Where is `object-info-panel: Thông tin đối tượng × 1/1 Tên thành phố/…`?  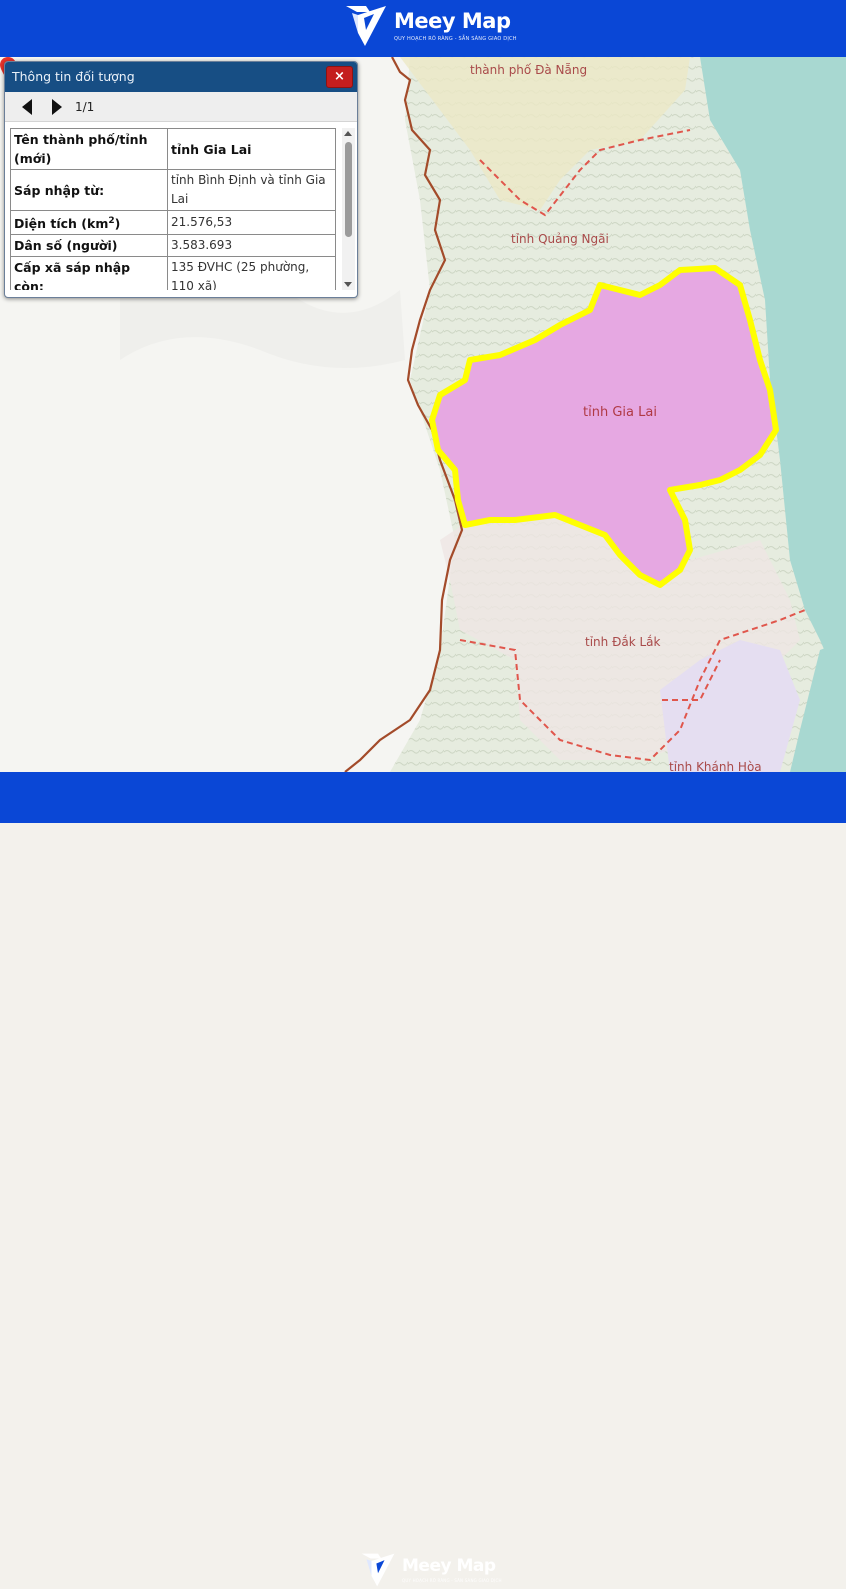
object-info-panel: Thông tin đối tượng × 1/1 Tên thành phố/… is located at coordinates (181, 179).